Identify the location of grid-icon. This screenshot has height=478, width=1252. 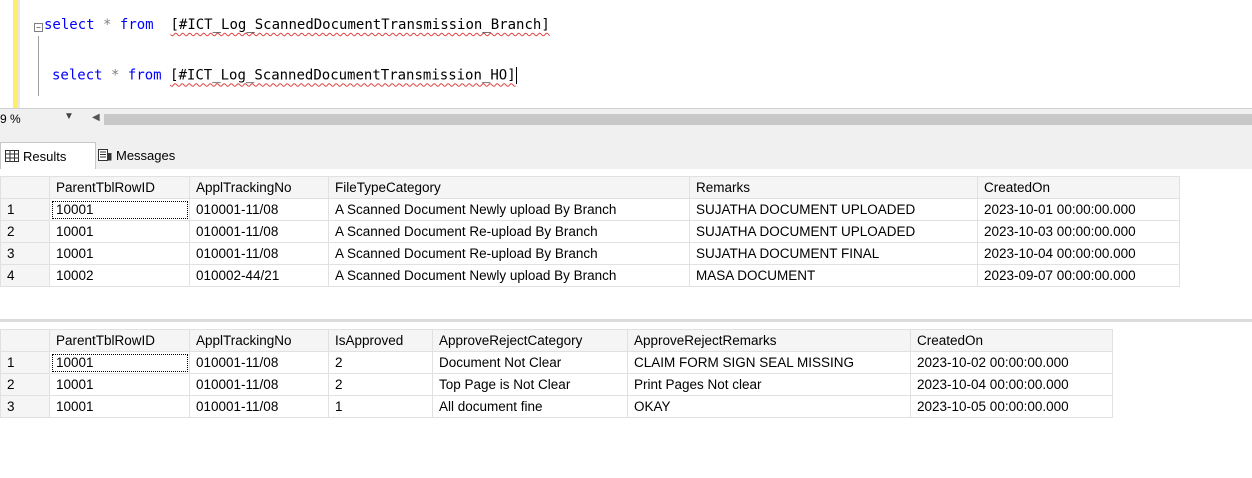
(12, 156).